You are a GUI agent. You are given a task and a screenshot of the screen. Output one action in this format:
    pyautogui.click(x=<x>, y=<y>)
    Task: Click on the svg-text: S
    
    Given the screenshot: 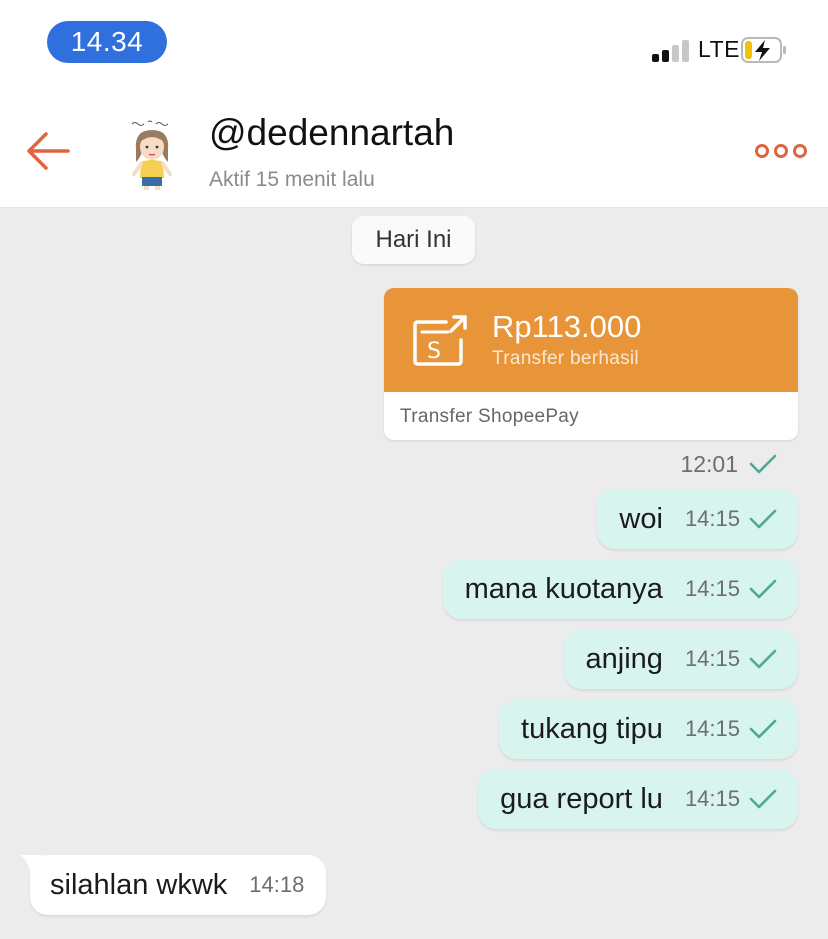 What is the action you would take?
    pyautogui.click(x=434, y=351)
    